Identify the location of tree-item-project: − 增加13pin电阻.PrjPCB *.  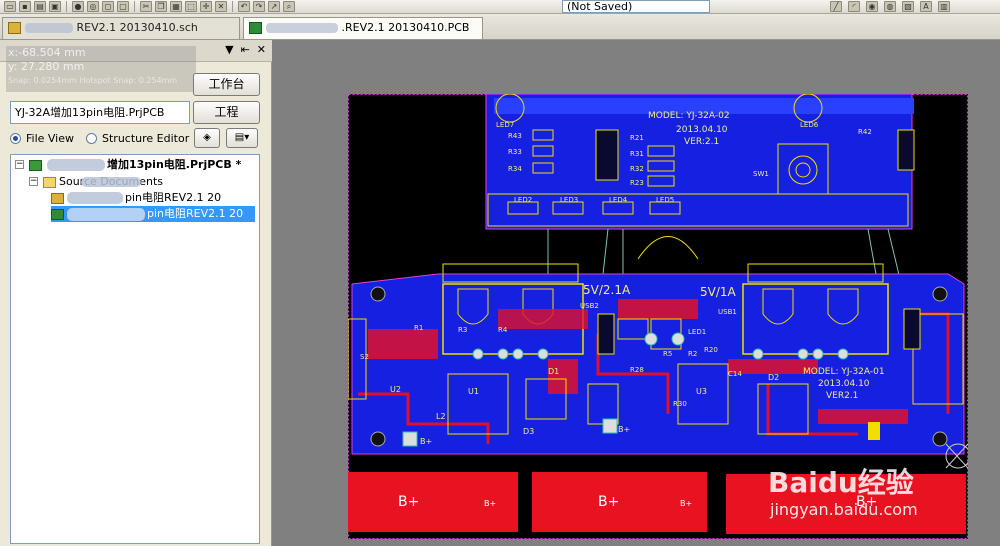
(135, 165).